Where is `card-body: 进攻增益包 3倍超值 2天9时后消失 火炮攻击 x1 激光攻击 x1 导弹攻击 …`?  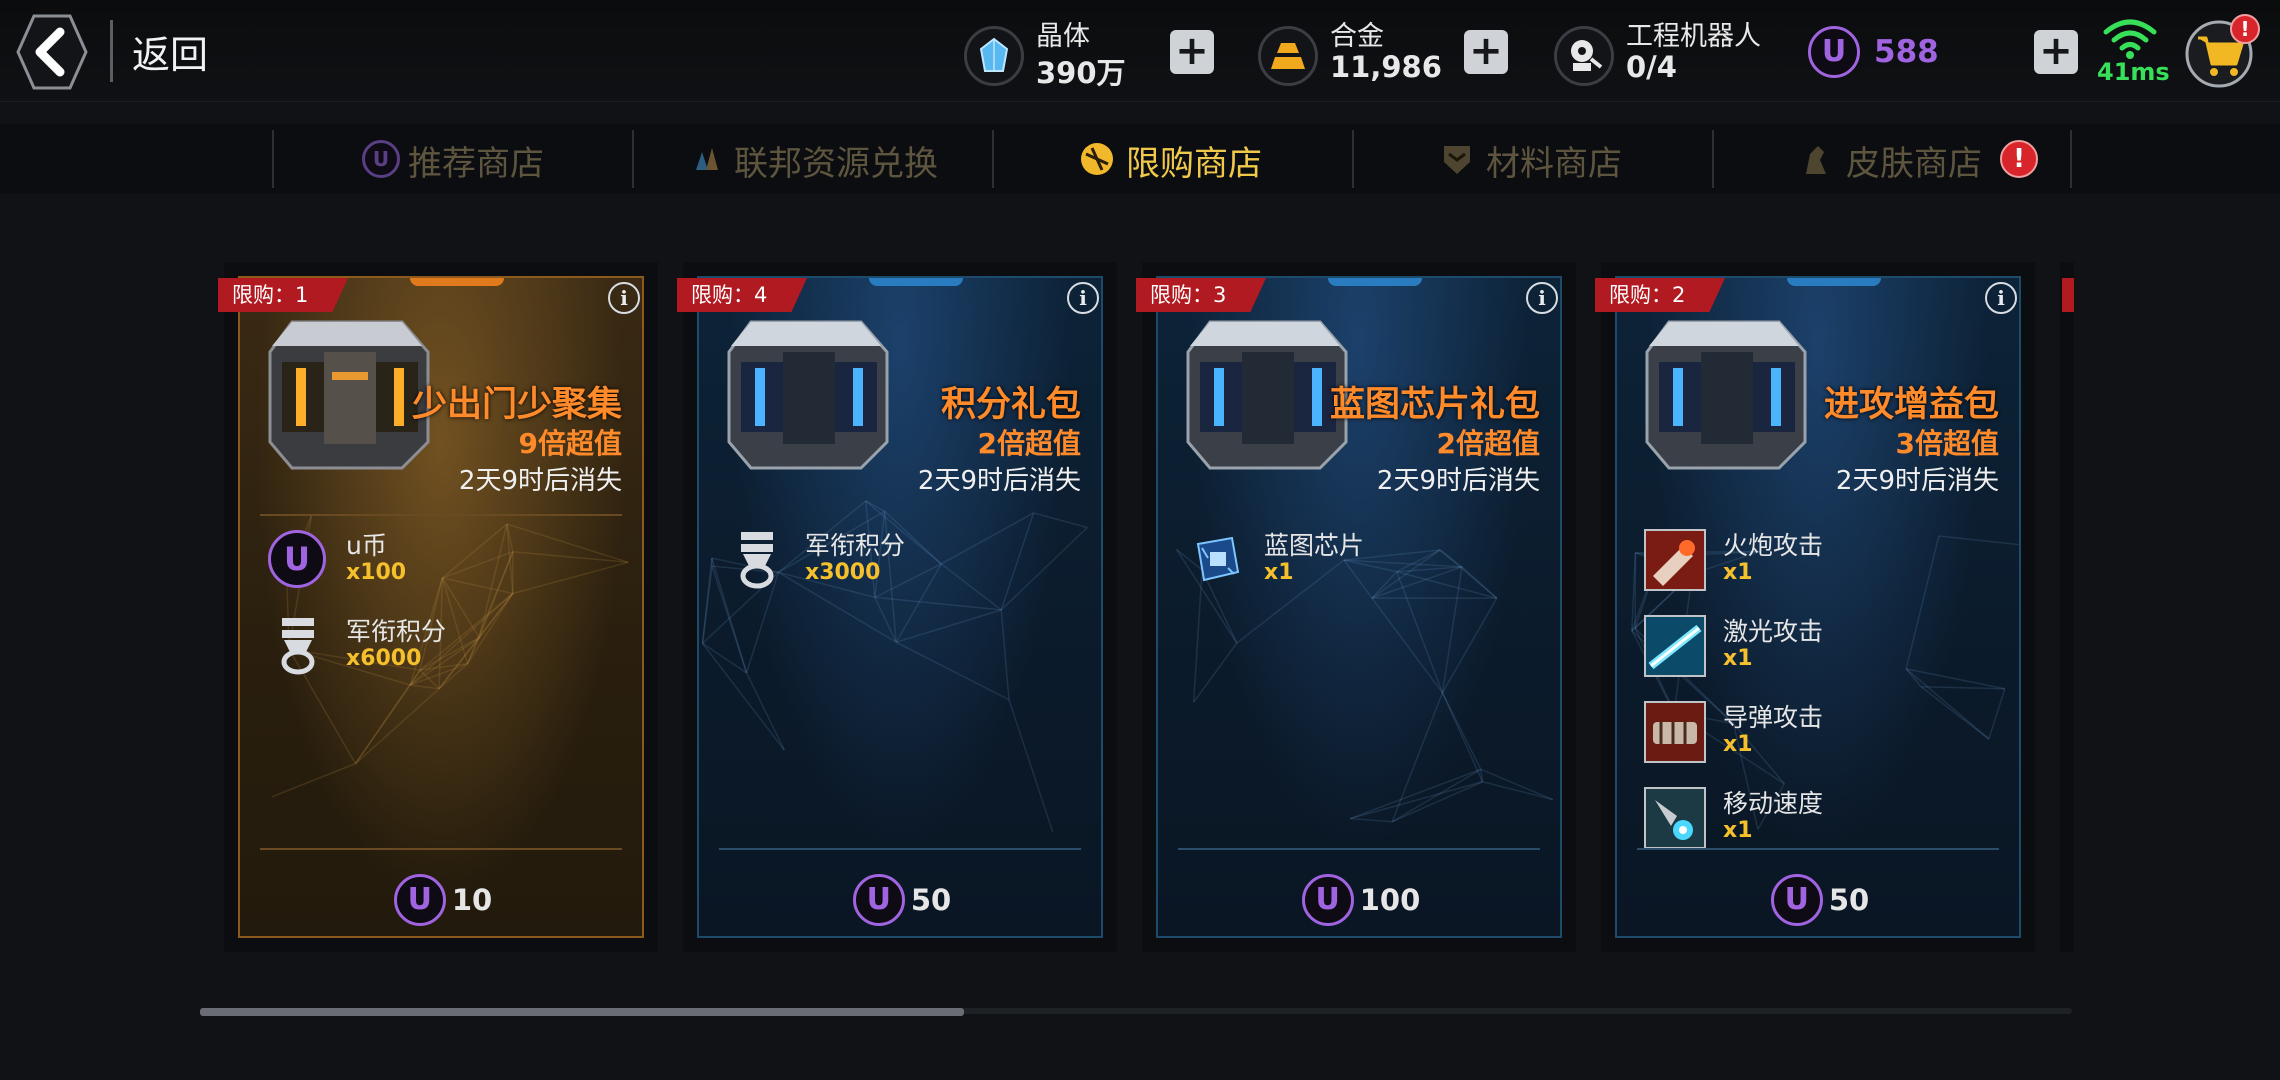 card-body: 进攻增益包 3倍超值 2天9时后消失 火炮攻击 x1 激光攻击 x1 导弹攻击 … is located at coordinates (1818, 607).